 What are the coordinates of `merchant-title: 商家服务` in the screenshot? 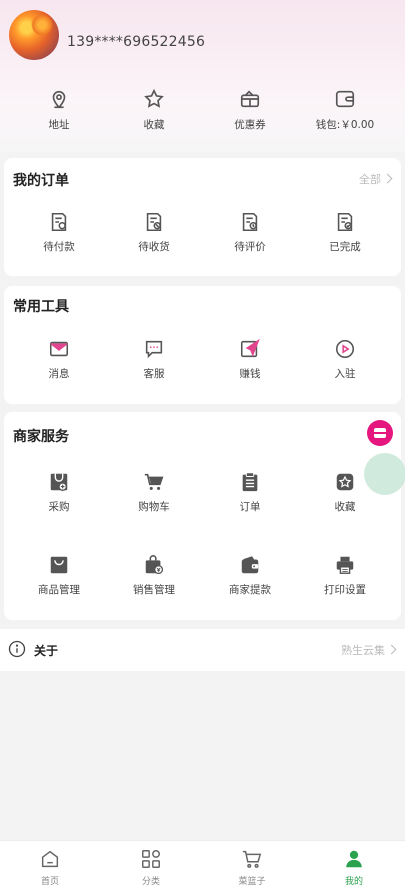 It's located at (41, 437).